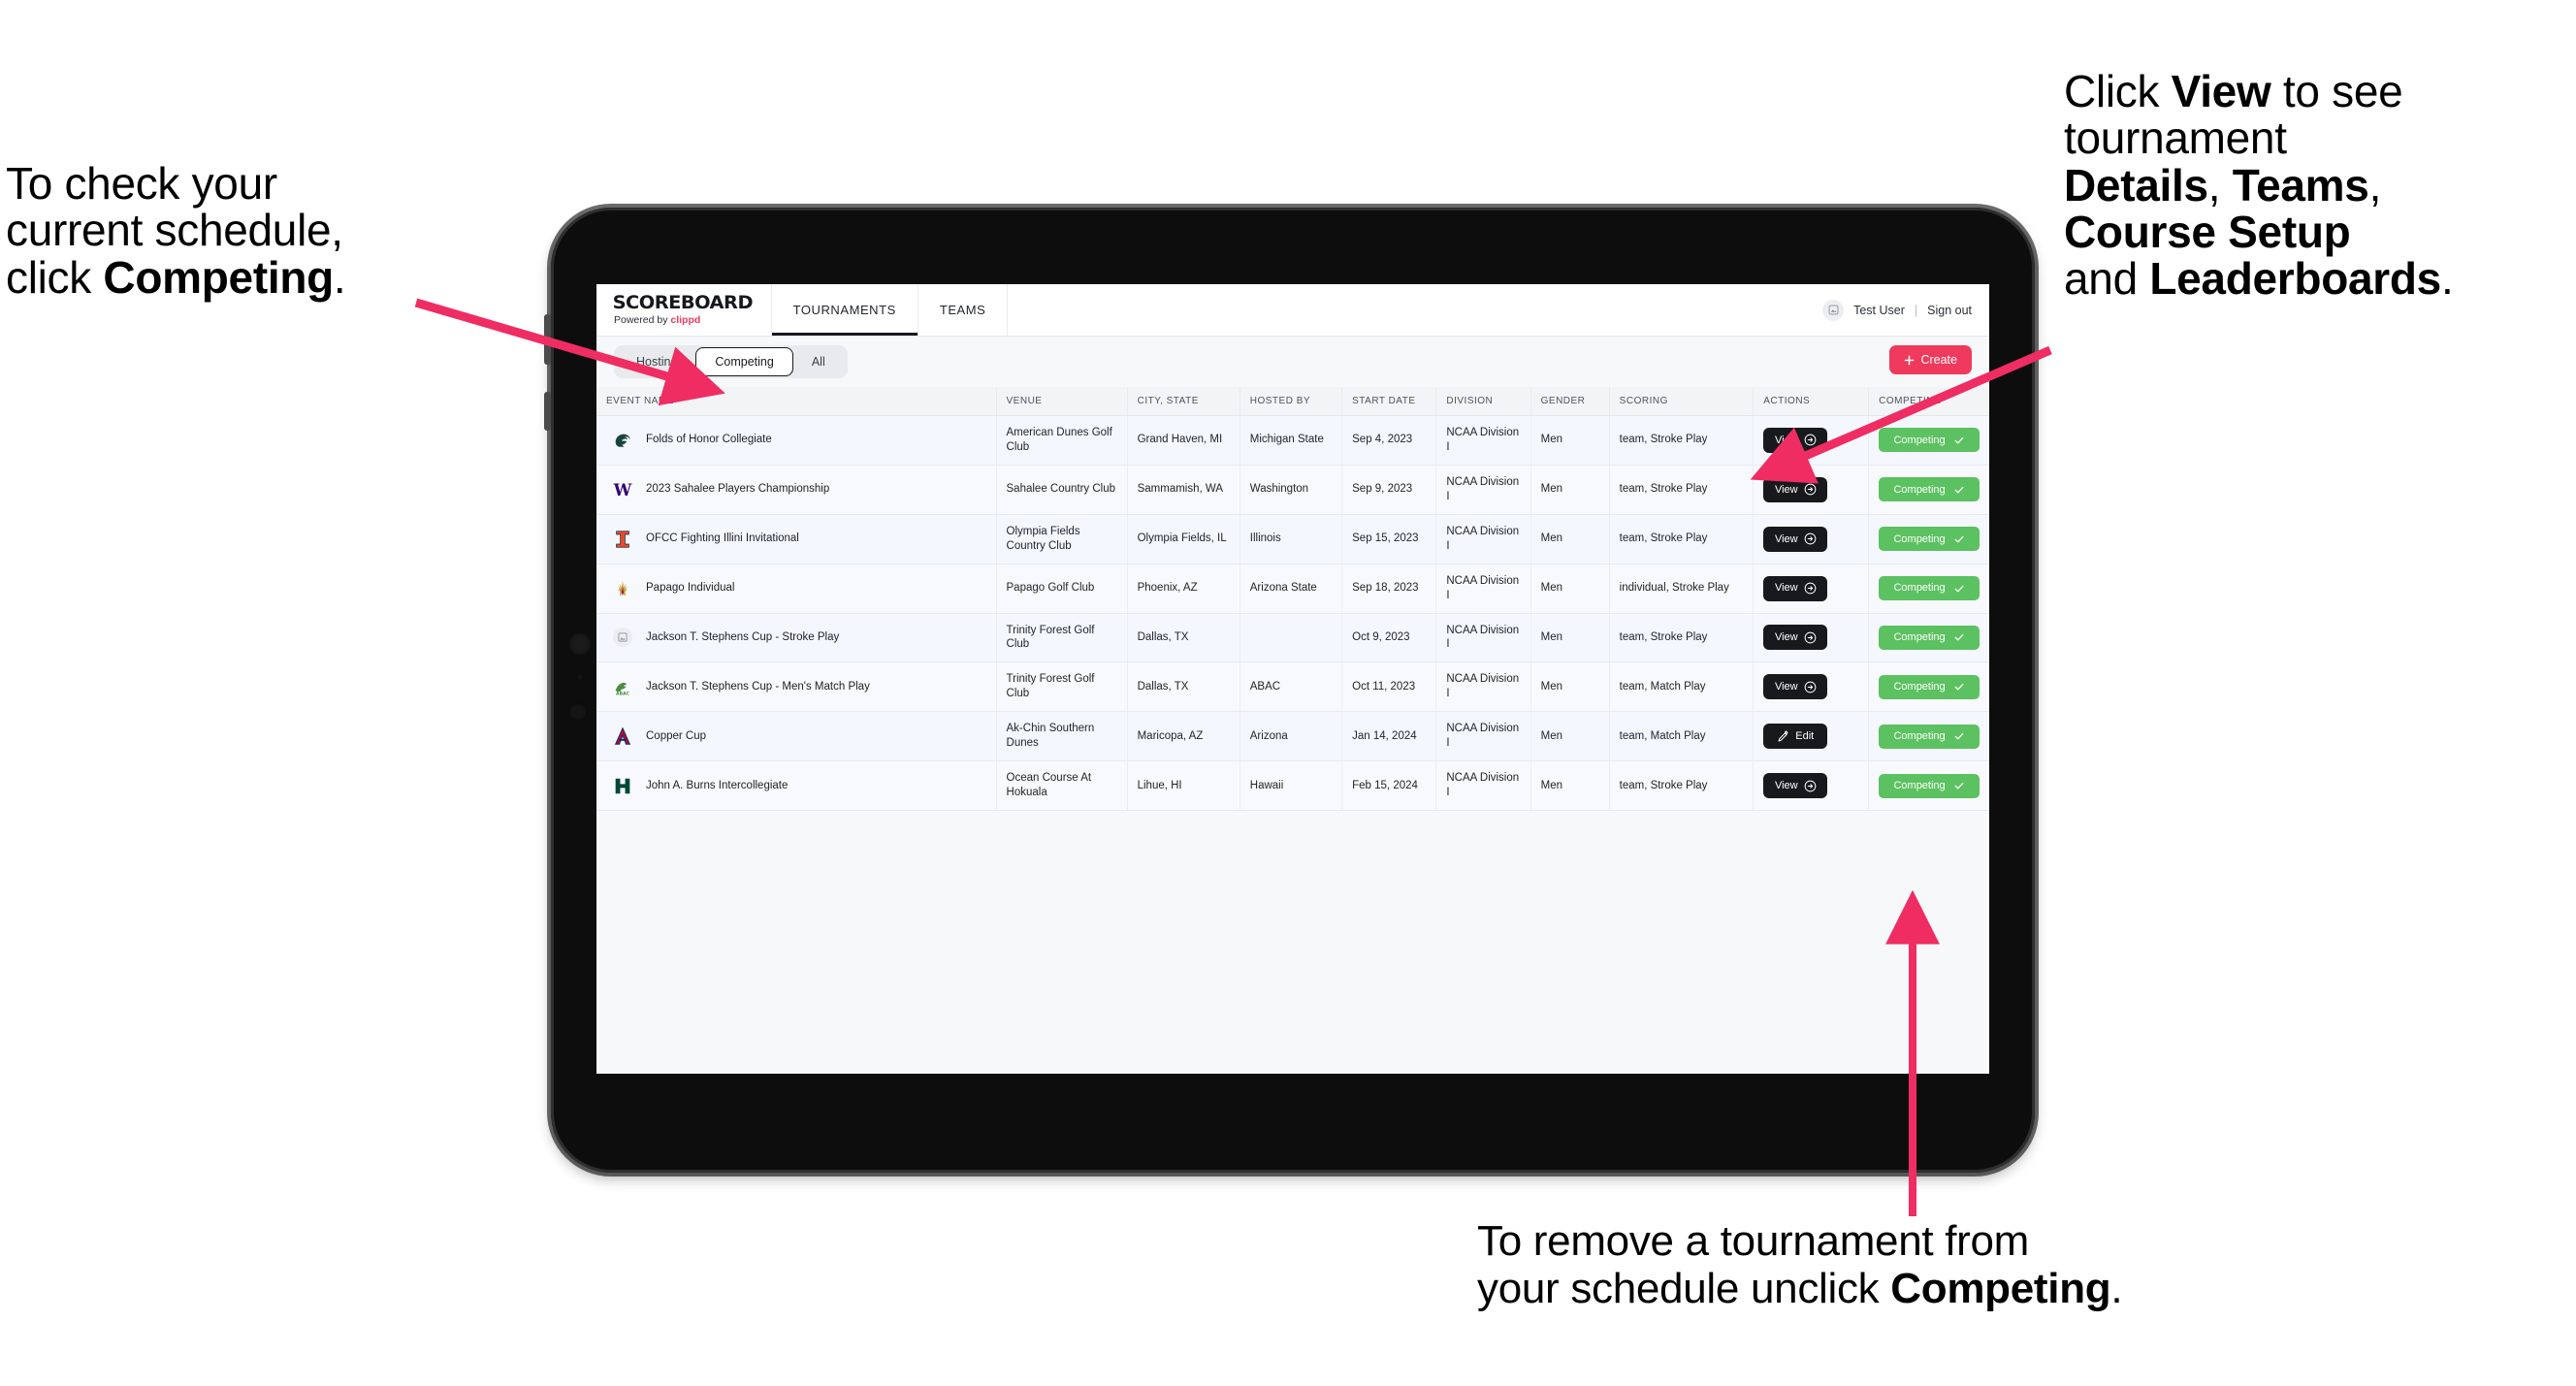 This screenshot has height=1386, width=2576. I want to click on nav-tab-teams: TEAMS, so click(962, 310).